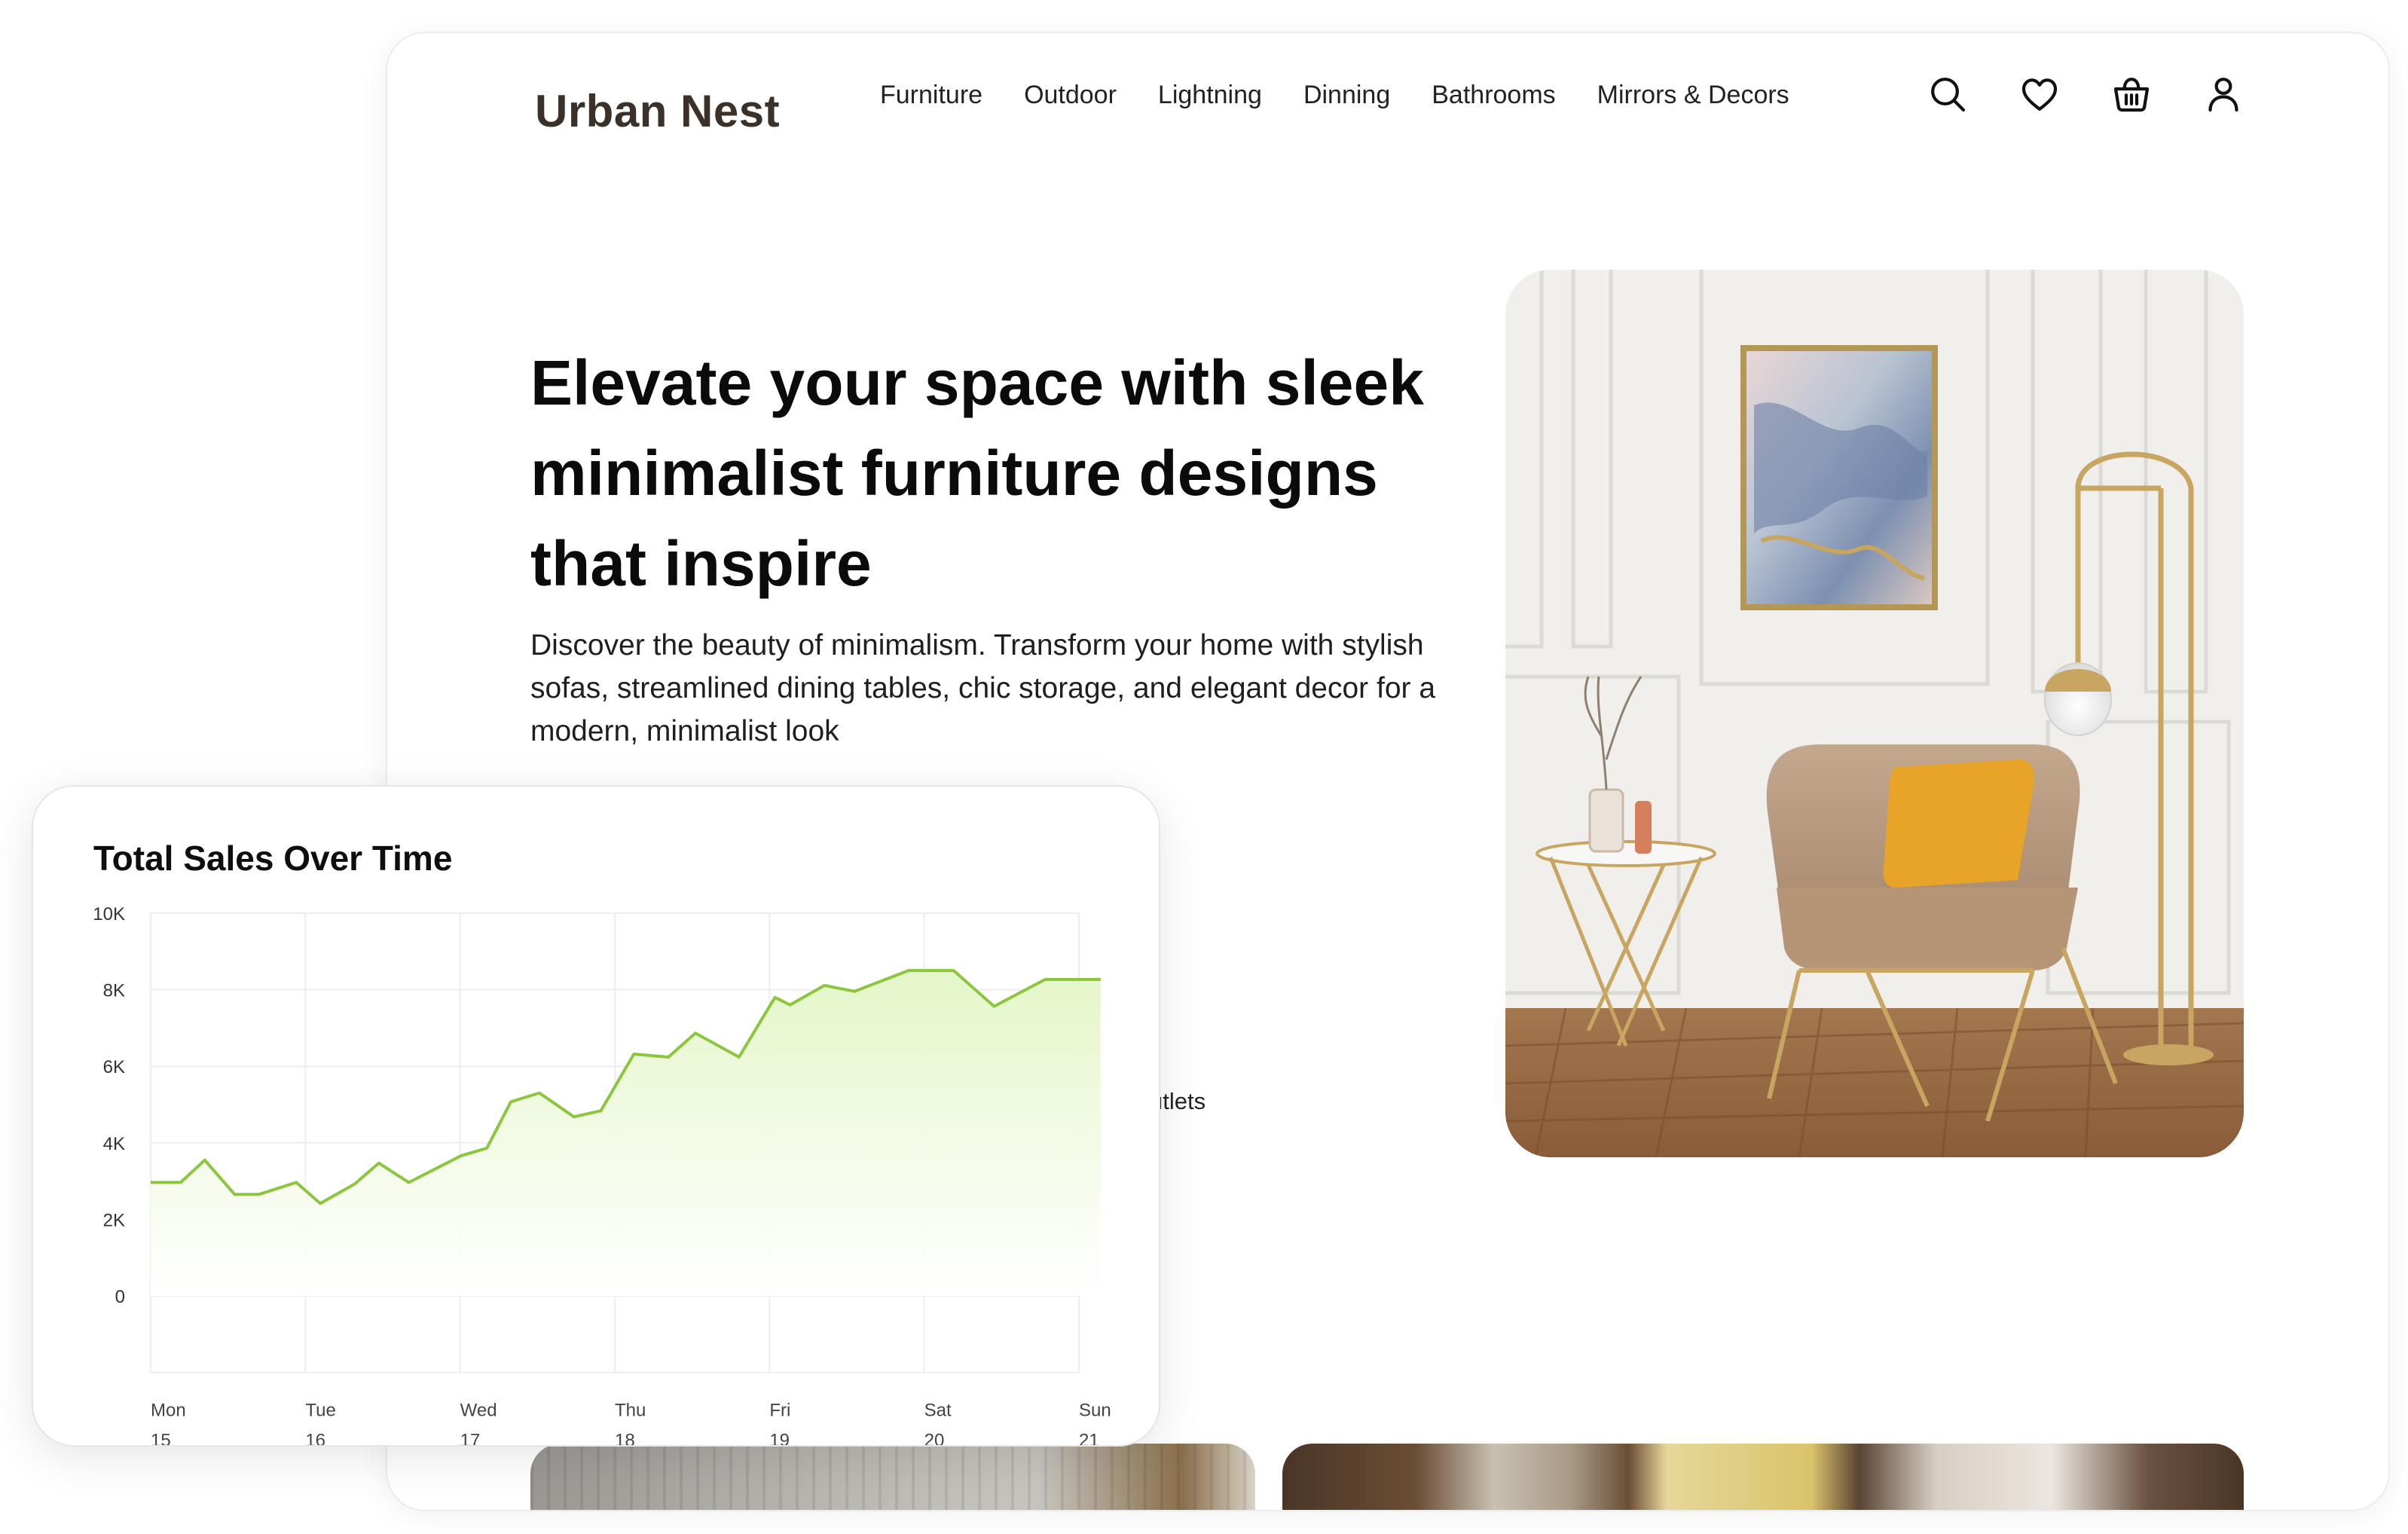 Image resolution: width=2408 pixels, height=1534 pixels. What do you see at coordinates (1693, 95) in the screenshot?
I see `nav-item-mirrors-decors: Mirrors & Decors` at bounding box center [1693, 95].